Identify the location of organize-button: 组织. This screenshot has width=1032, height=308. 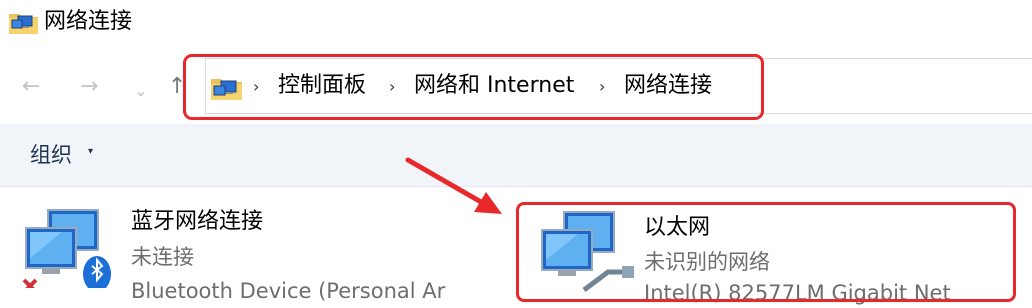
(51, 155).